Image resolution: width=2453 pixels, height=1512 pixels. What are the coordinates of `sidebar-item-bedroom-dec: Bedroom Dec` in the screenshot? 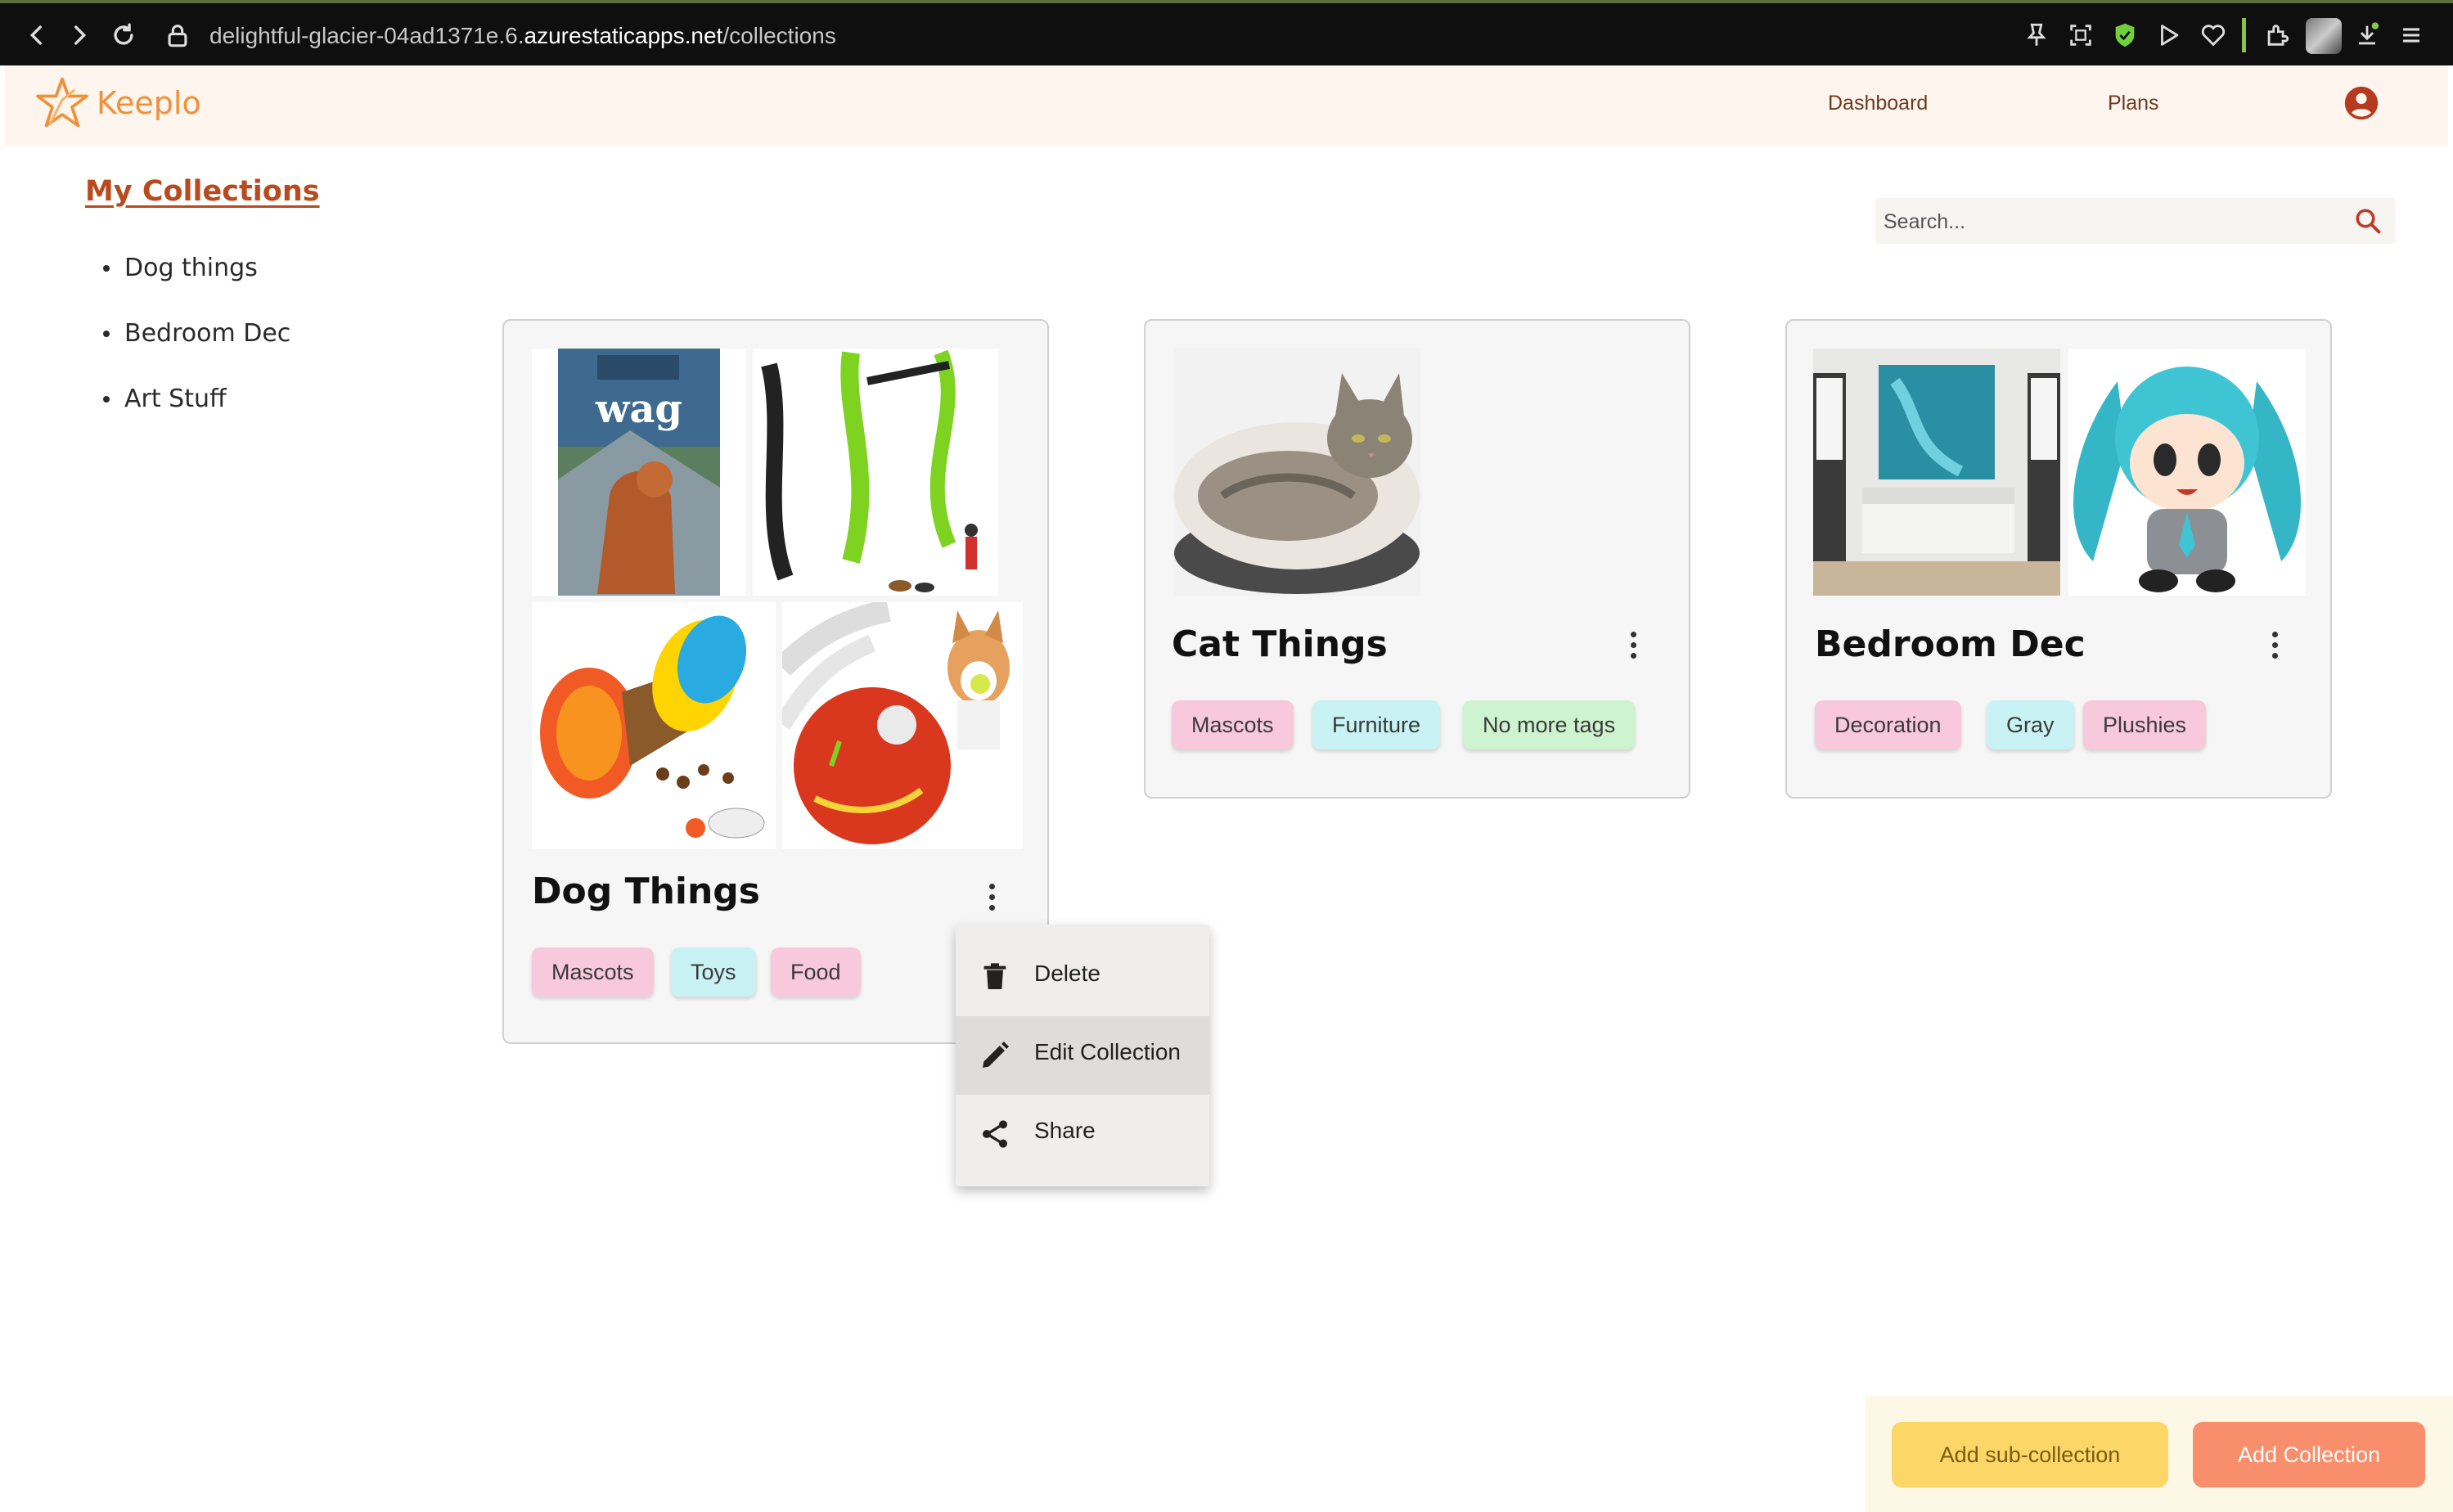 It's located at (194, 346).